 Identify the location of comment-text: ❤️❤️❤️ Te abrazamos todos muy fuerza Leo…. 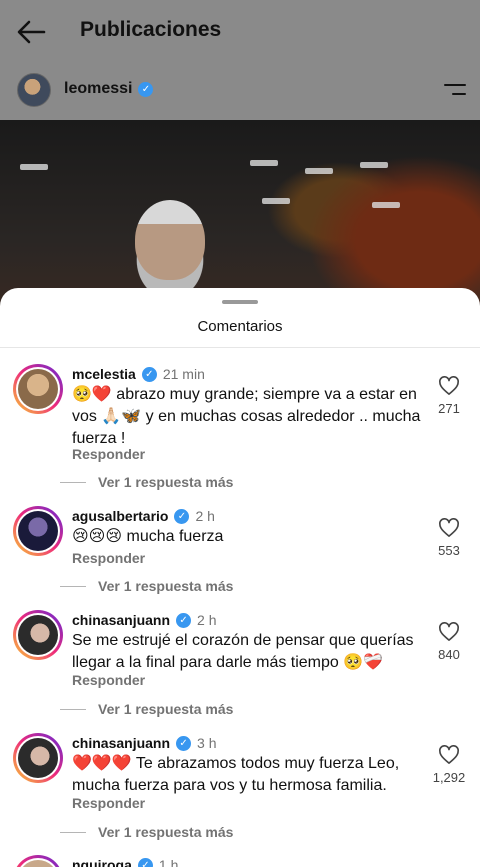
(236, 774).